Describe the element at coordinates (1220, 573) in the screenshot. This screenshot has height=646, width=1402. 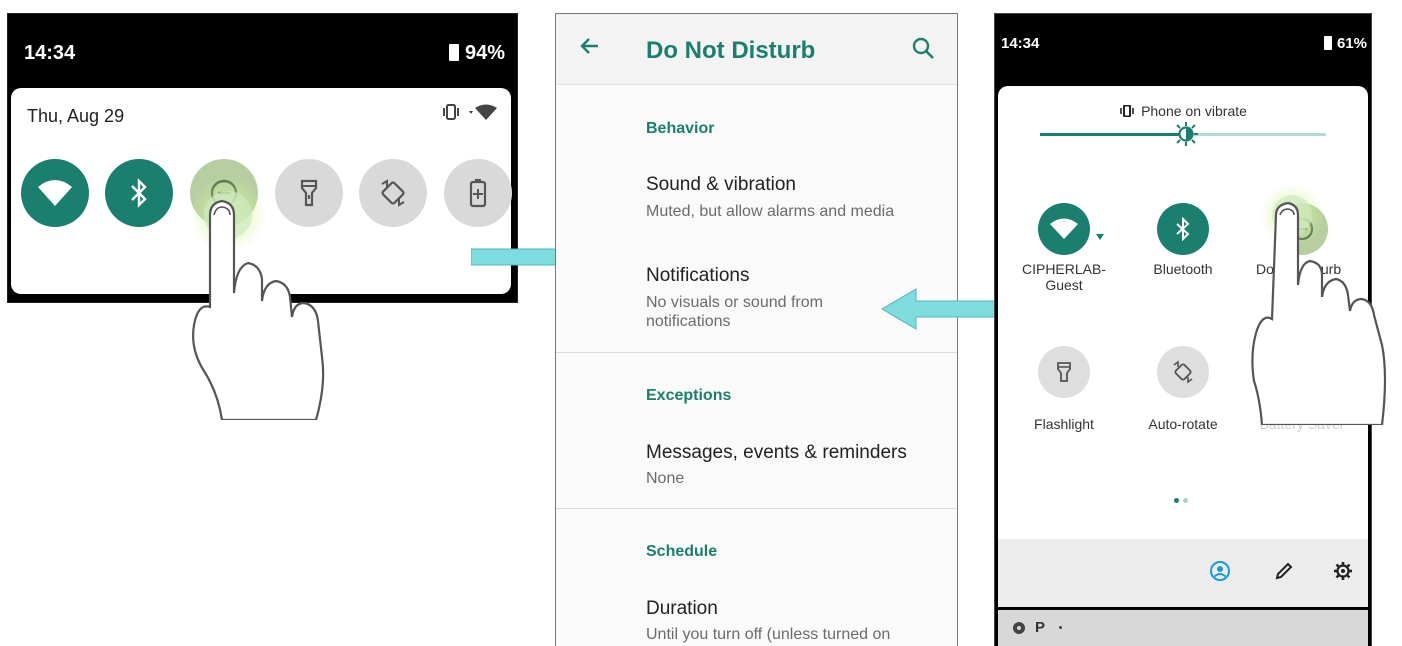
I see `user-account-icon` at that location.